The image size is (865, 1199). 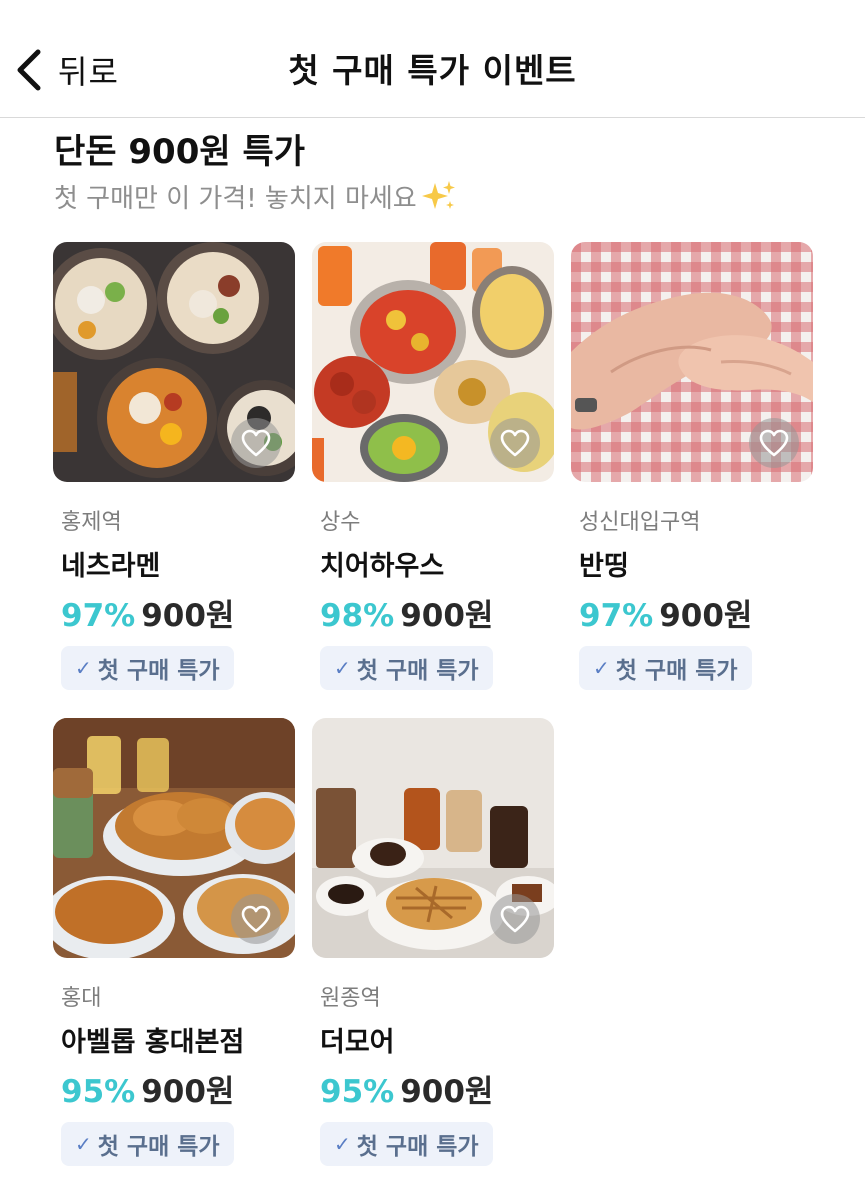 I want to click on product-card: 홍대 아벨롭 홍대본점 95% 900원 ✓ 첫 구매 특가, so click(x=174, y=942).